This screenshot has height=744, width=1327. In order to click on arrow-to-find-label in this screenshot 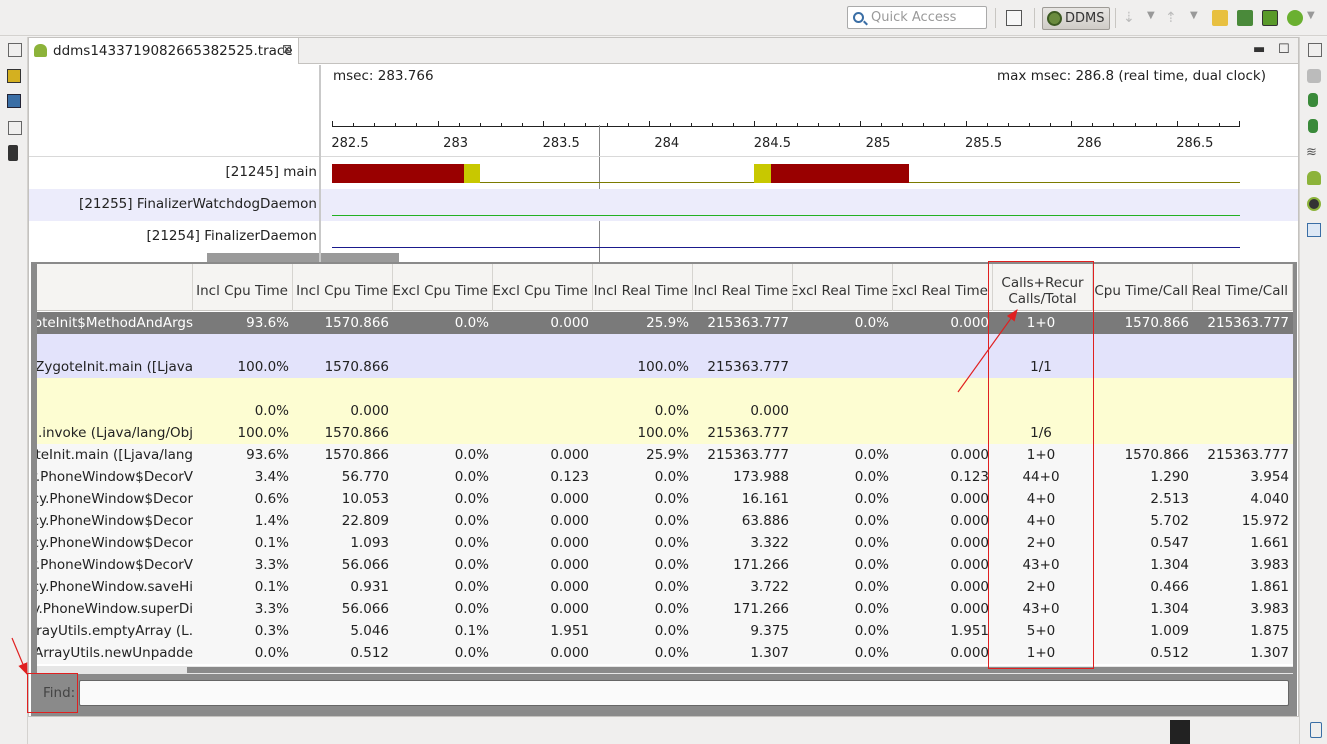, I will do `click(19, 656)`.